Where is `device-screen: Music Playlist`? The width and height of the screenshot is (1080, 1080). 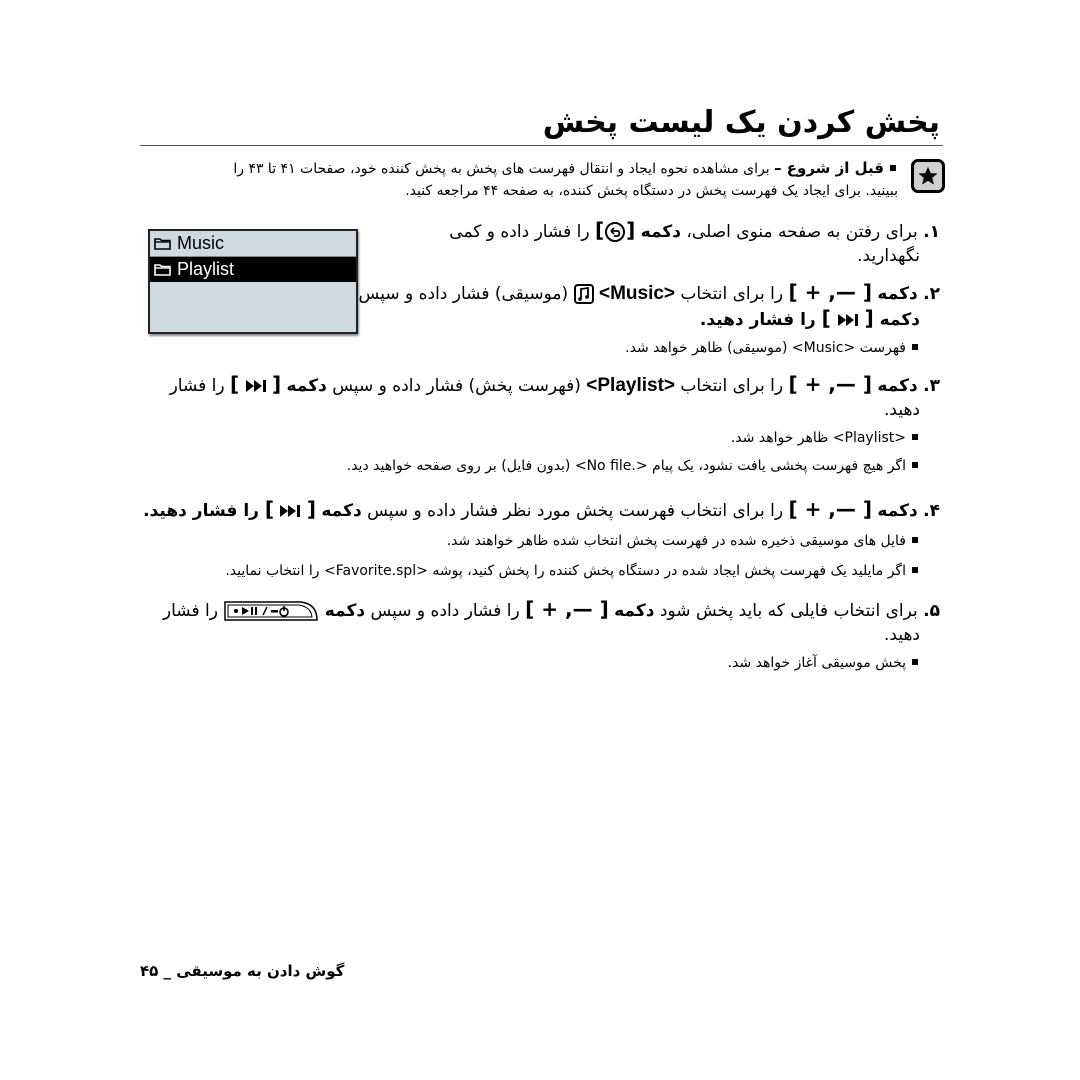
device-screen: Music Playlist is located at coordinates (253, 281).